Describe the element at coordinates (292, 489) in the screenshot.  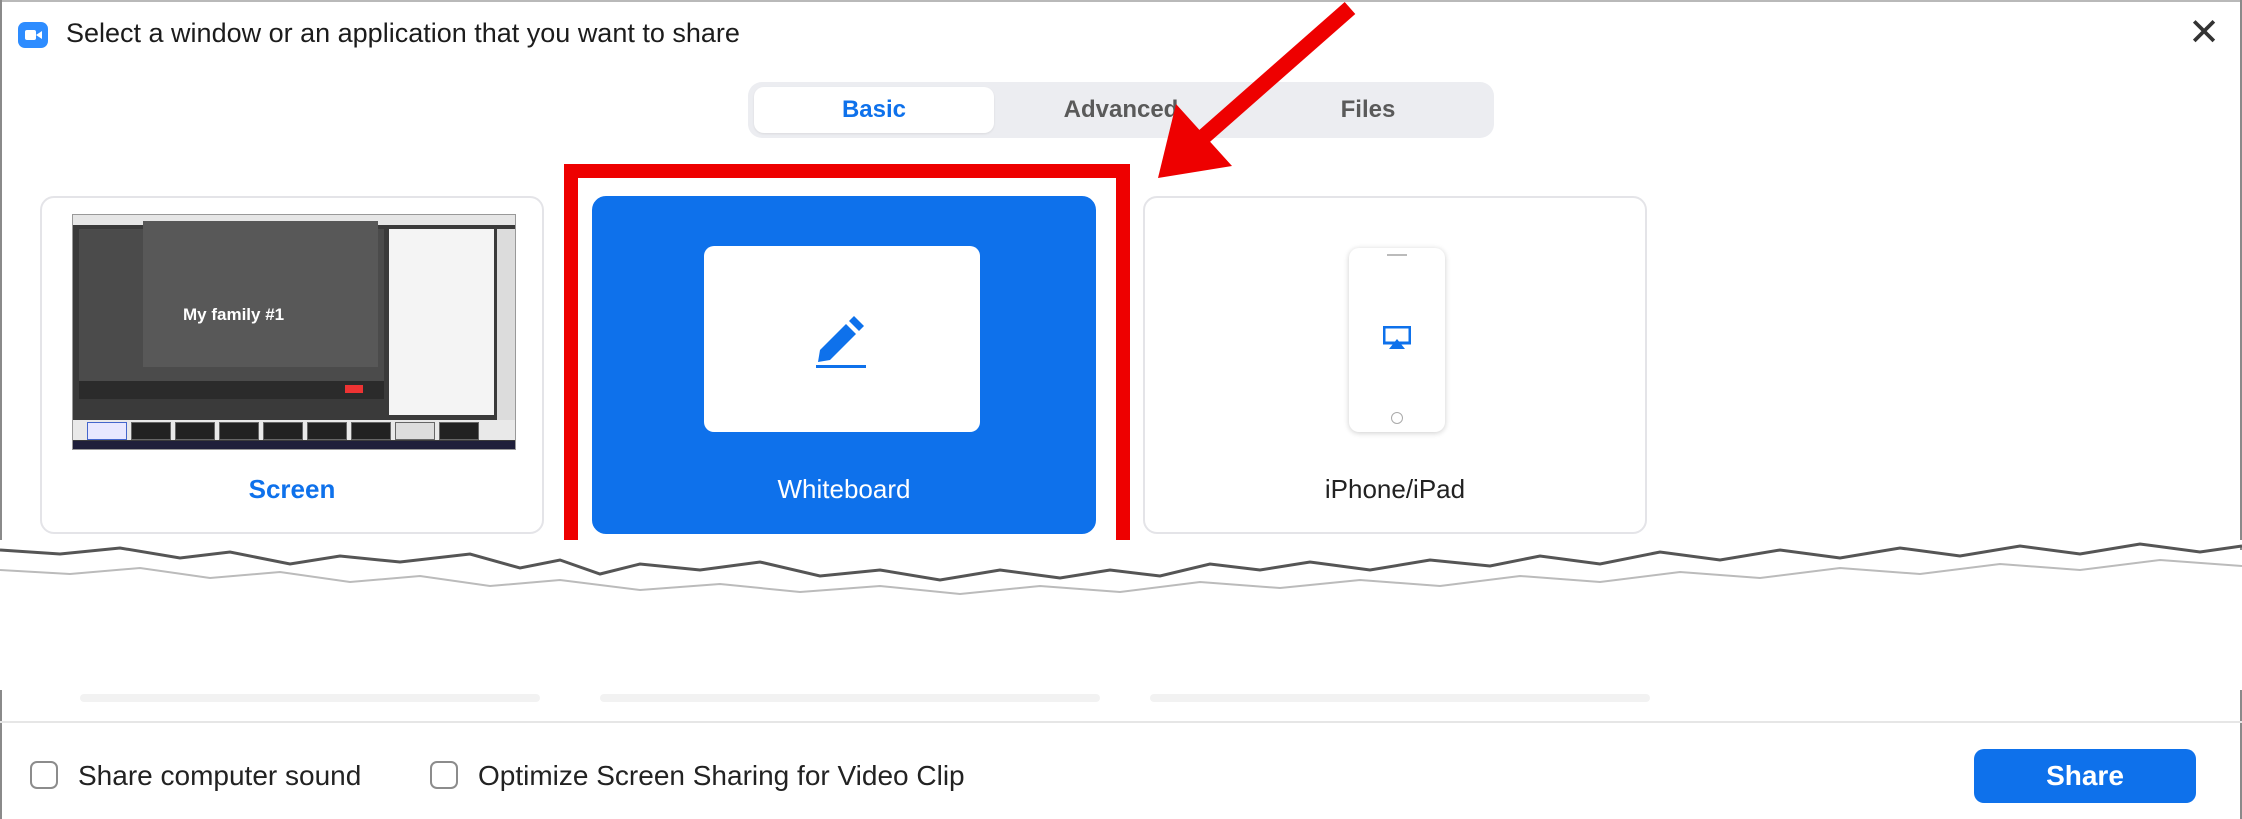
I see `screen-label: Screen` at that location.